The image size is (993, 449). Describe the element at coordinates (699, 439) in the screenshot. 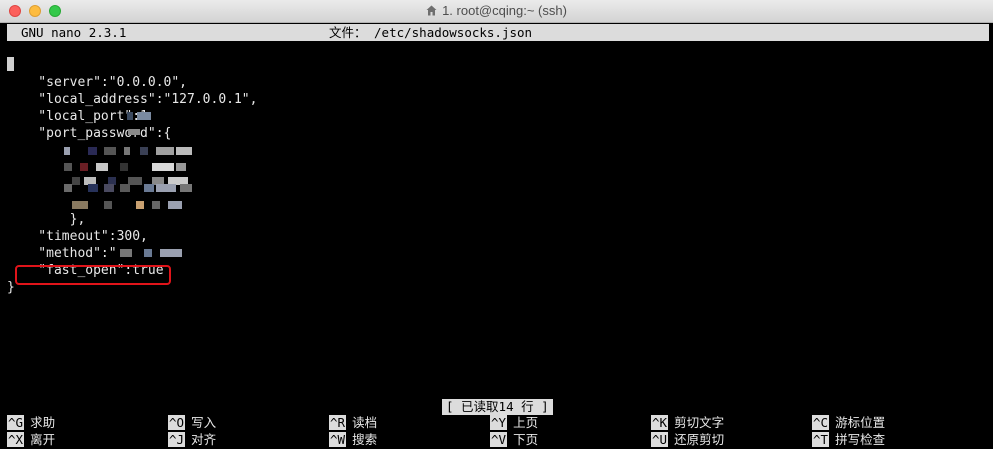

I see `shortcut-label: 还原剪切` at that location.